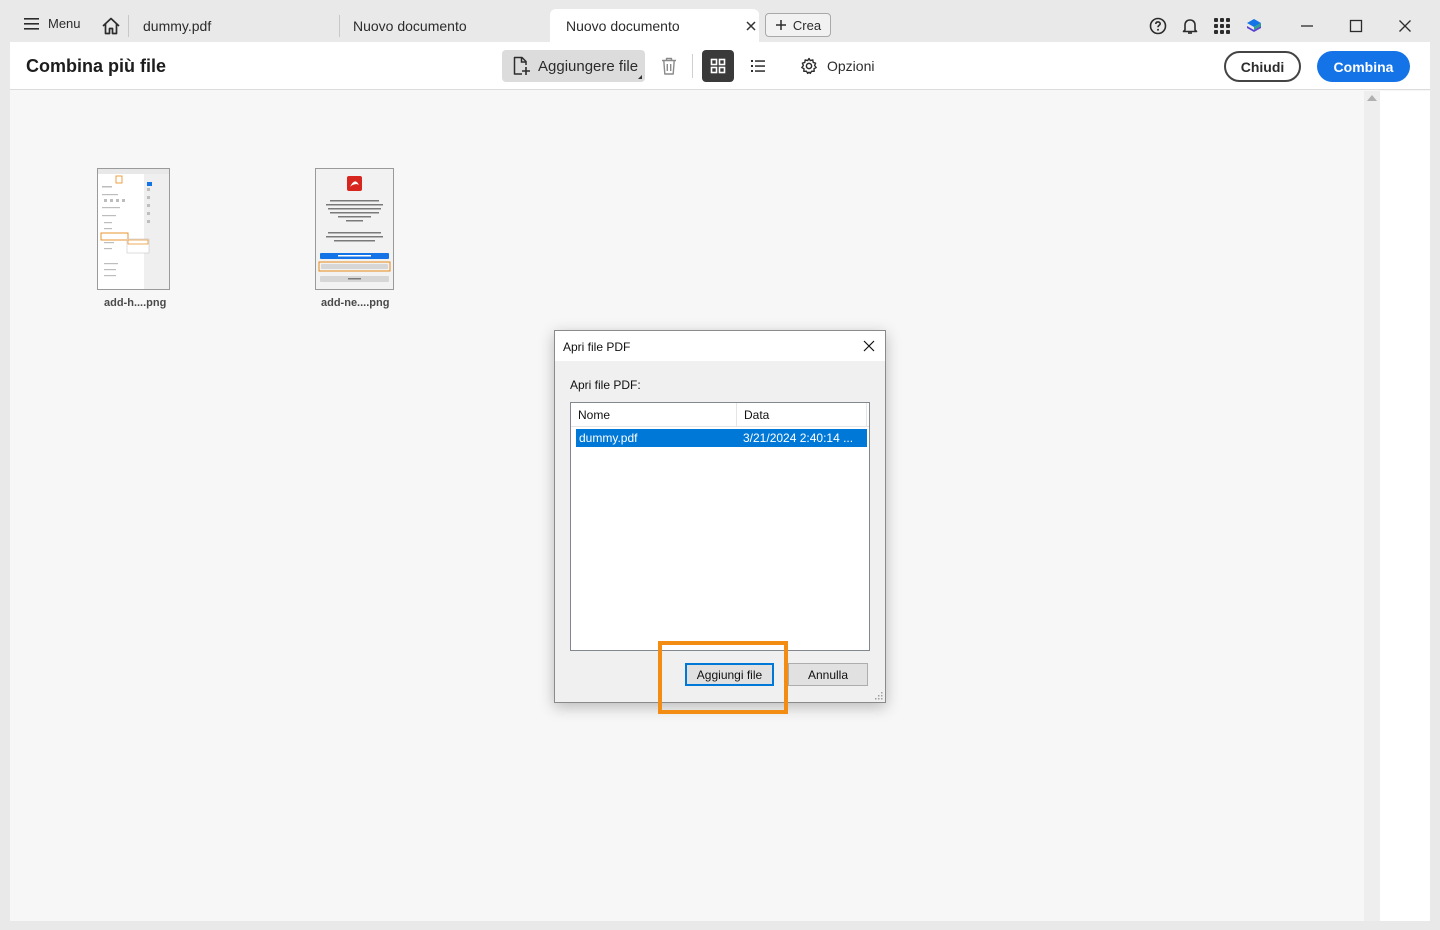  I want to click on plus-icon, so click(780, 25).